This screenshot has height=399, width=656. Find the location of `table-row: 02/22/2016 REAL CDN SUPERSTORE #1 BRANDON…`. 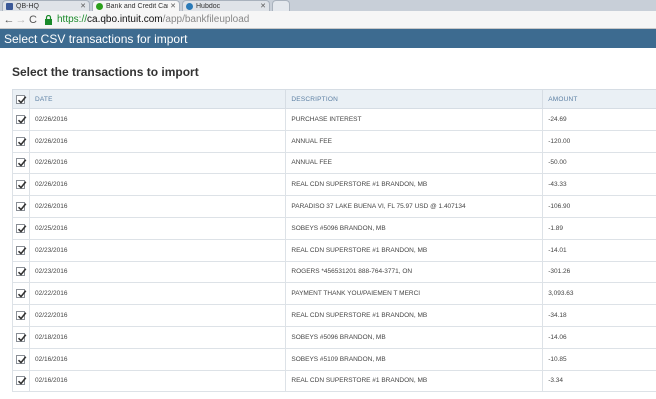

table-row: 02/22/2016 REAL CDN SUPERSTORE #1 BRANDON… is located at coordinates (334, 315).